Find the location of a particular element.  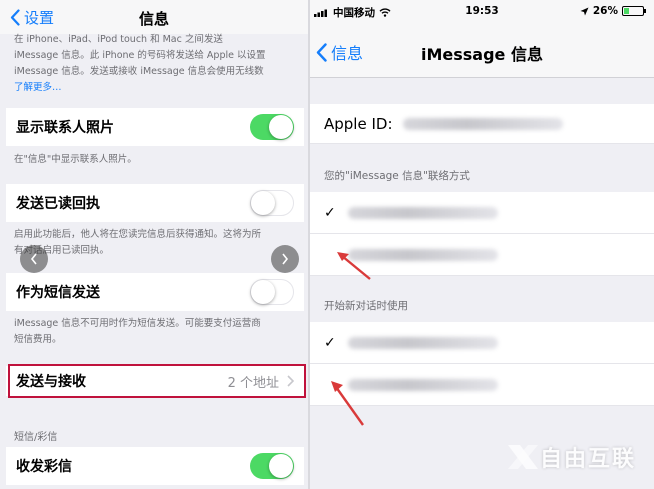

row-label: 作为短信发送 is located at coordinates (58, 293).